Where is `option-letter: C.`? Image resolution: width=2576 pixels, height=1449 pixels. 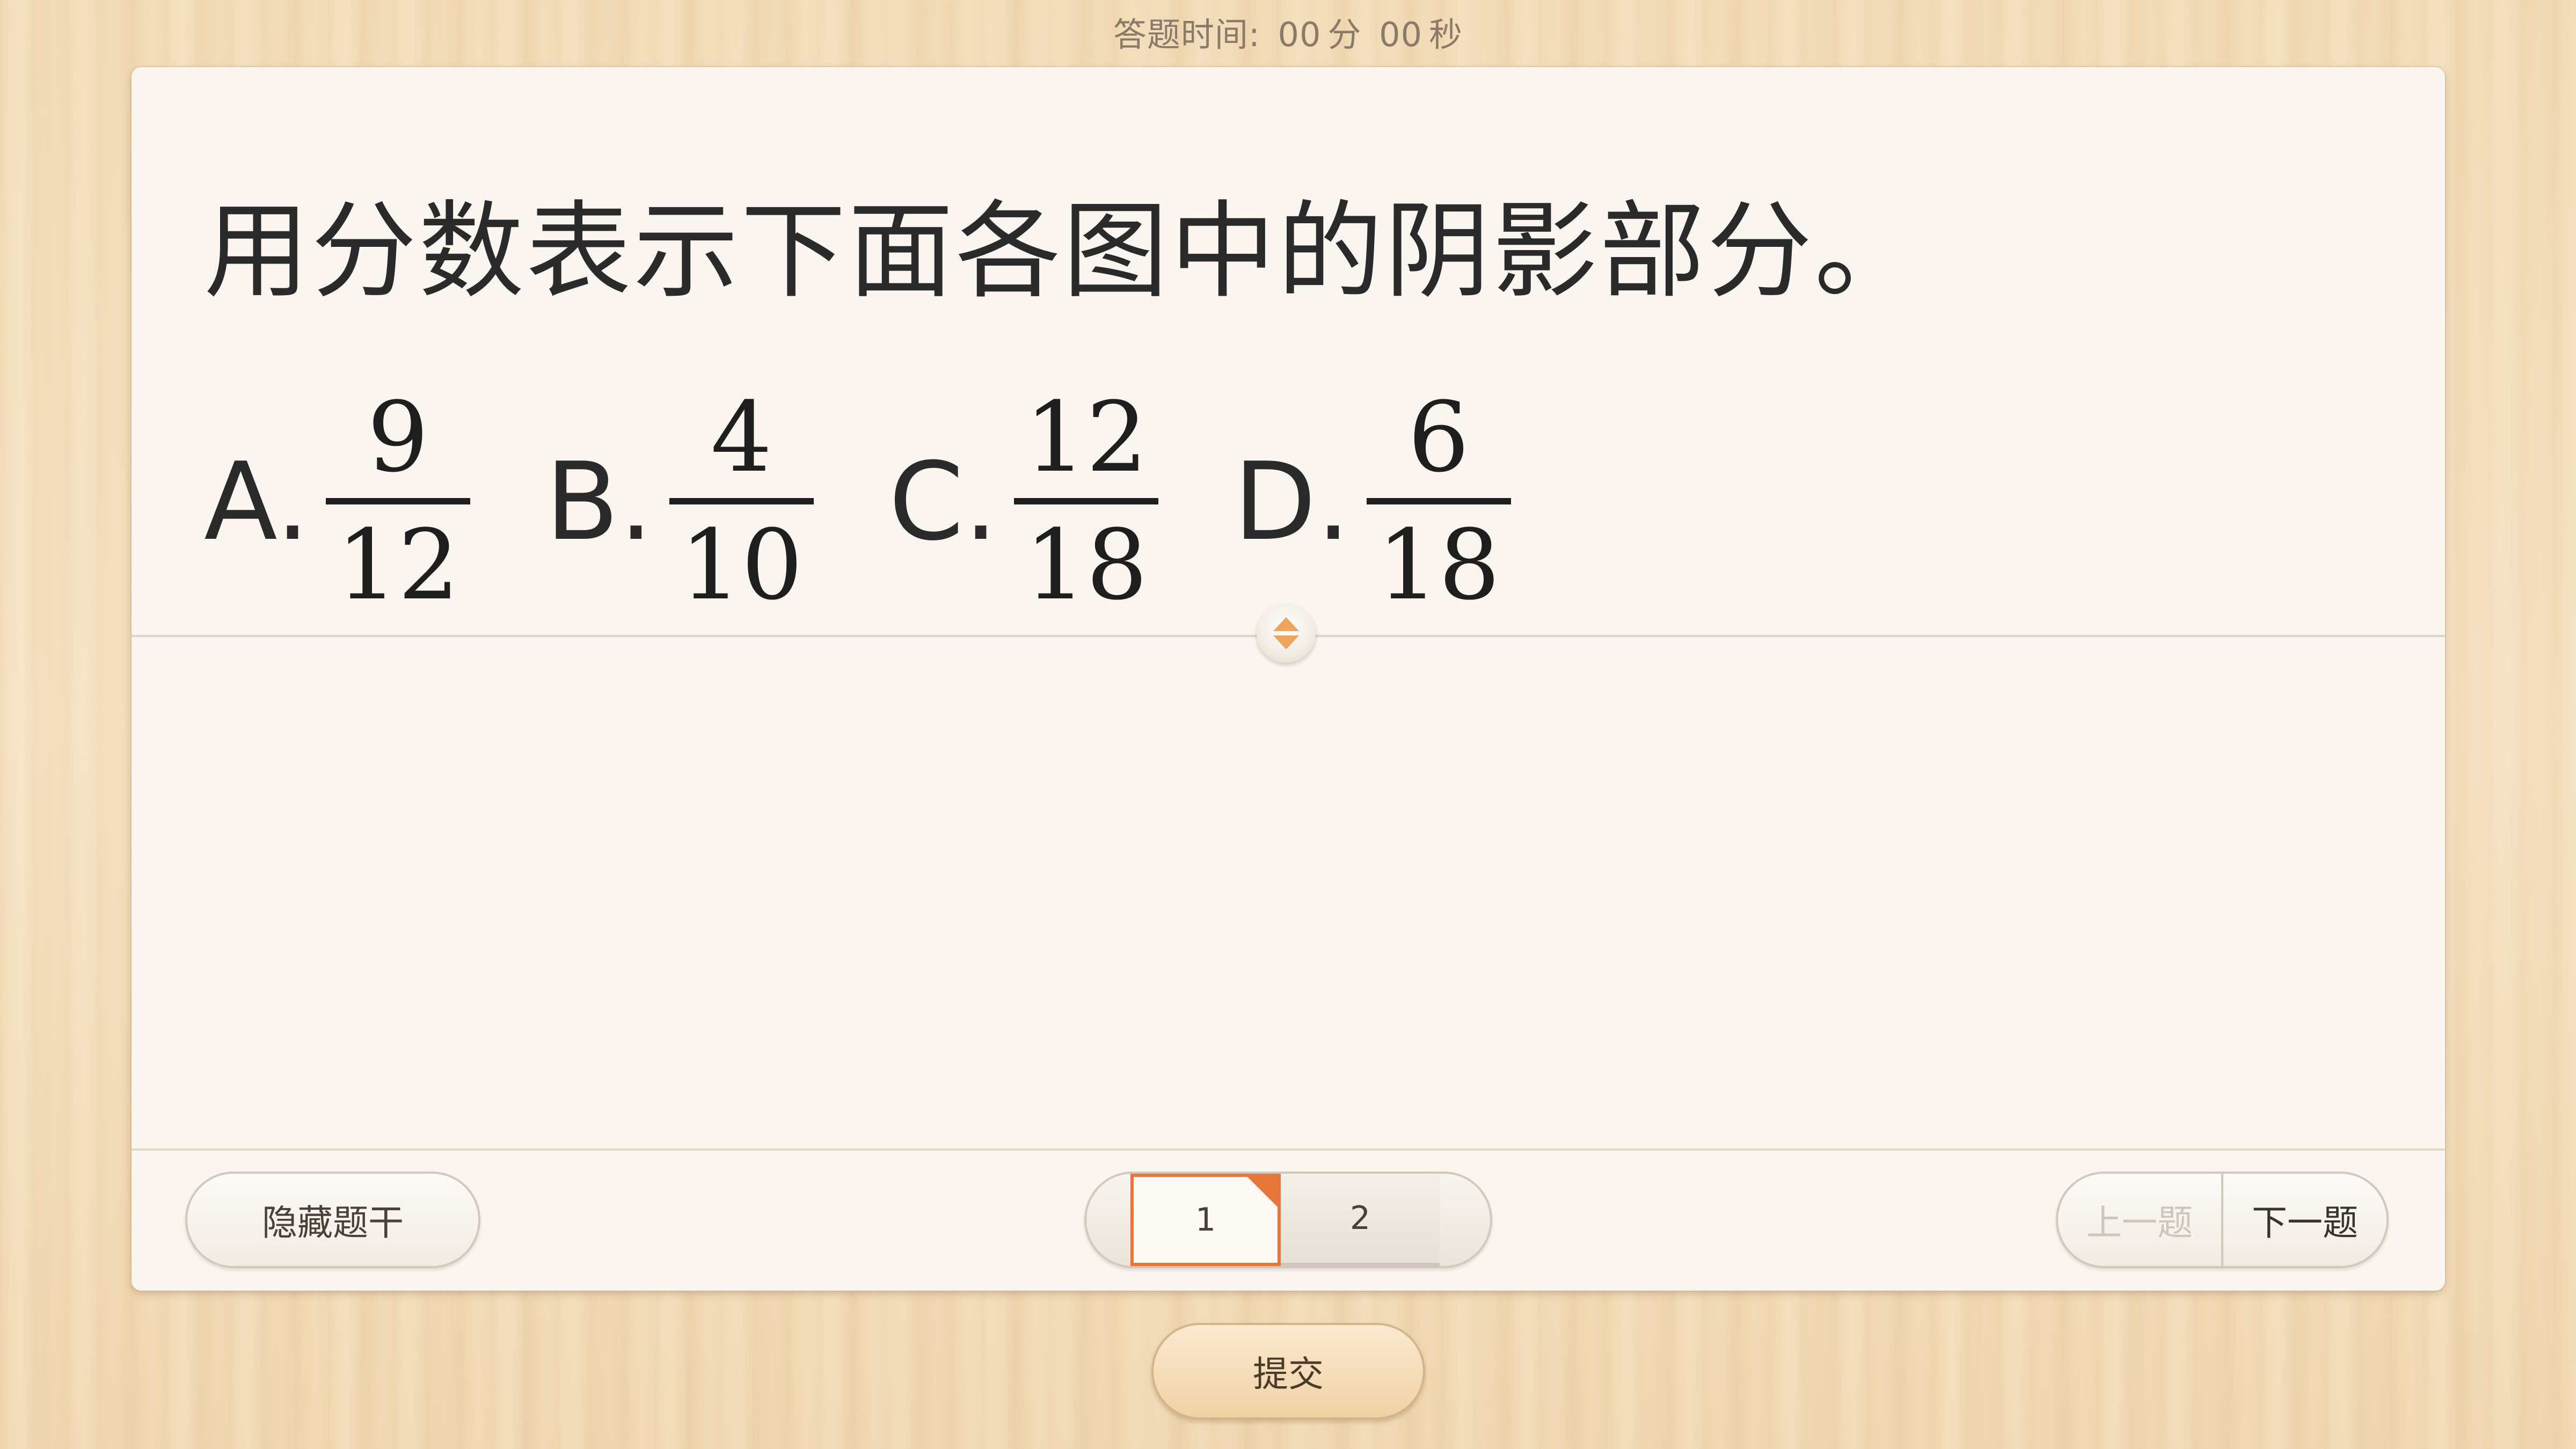 option-letter: C. is located at coordinates (943, 502).